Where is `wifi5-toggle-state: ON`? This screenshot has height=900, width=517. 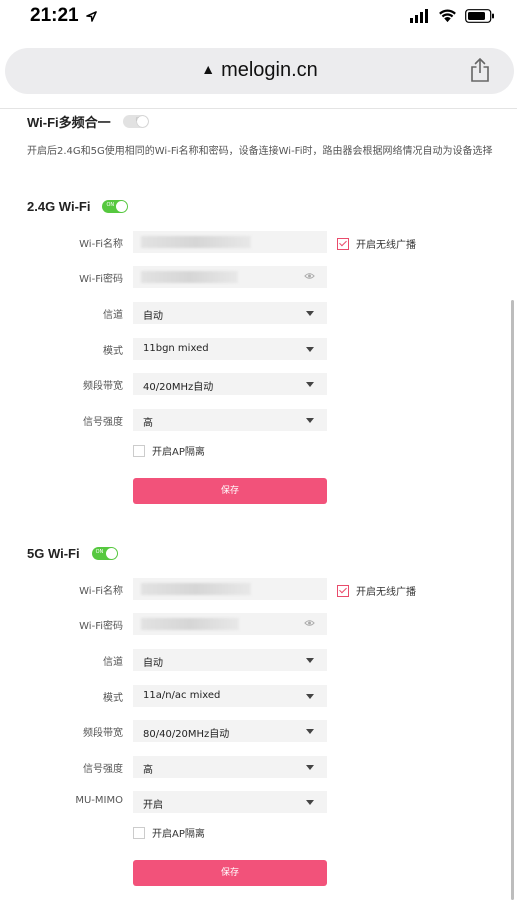 wifi5-toggle-state: ON is located at coordinates (99, 552).